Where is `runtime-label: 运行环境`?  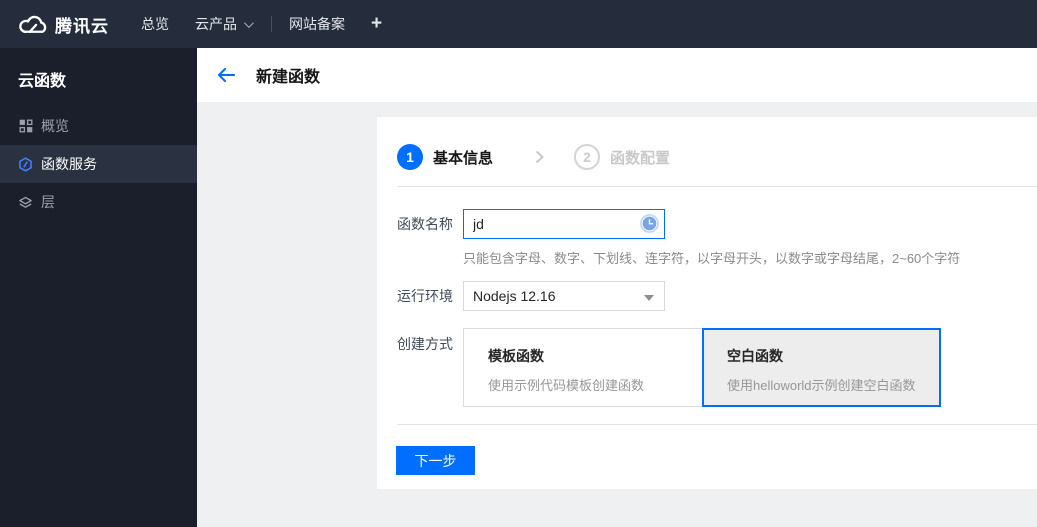 runtime-label: 运行环境 is located at coordinates (425, 296).